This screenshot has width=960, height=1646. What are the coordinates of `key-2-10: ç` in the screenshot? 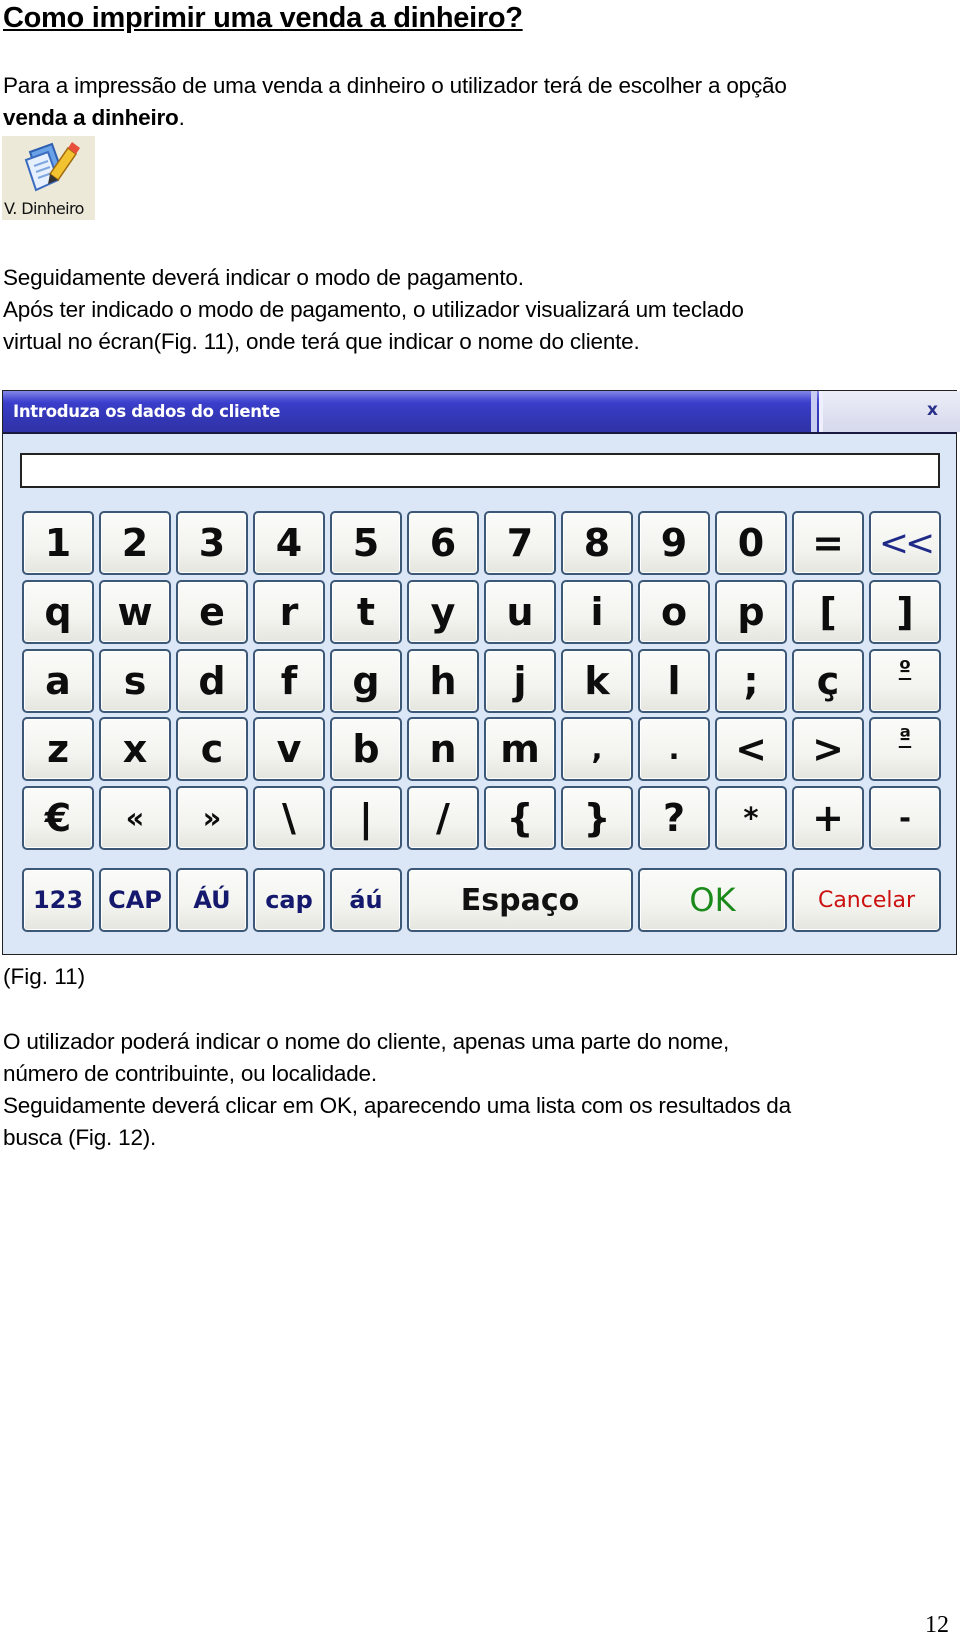 It's located at (828, 681).